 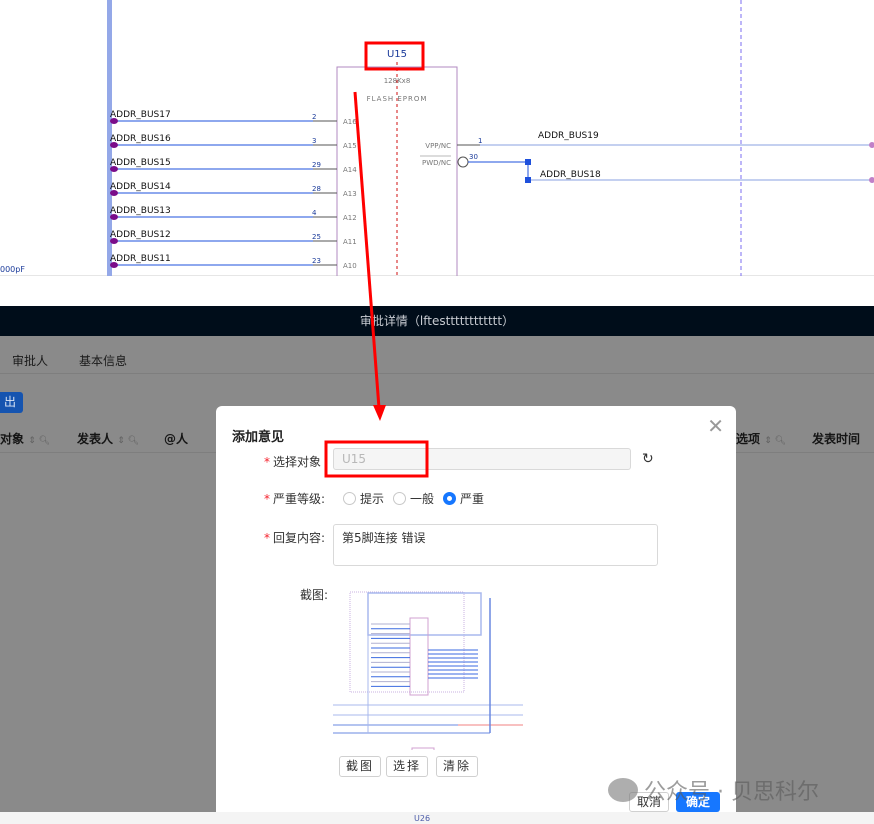 What do you see at coordinates (30, 360) in the screenshot?
I see `tab-approver: 审批人` at bounding box center [30, 360].